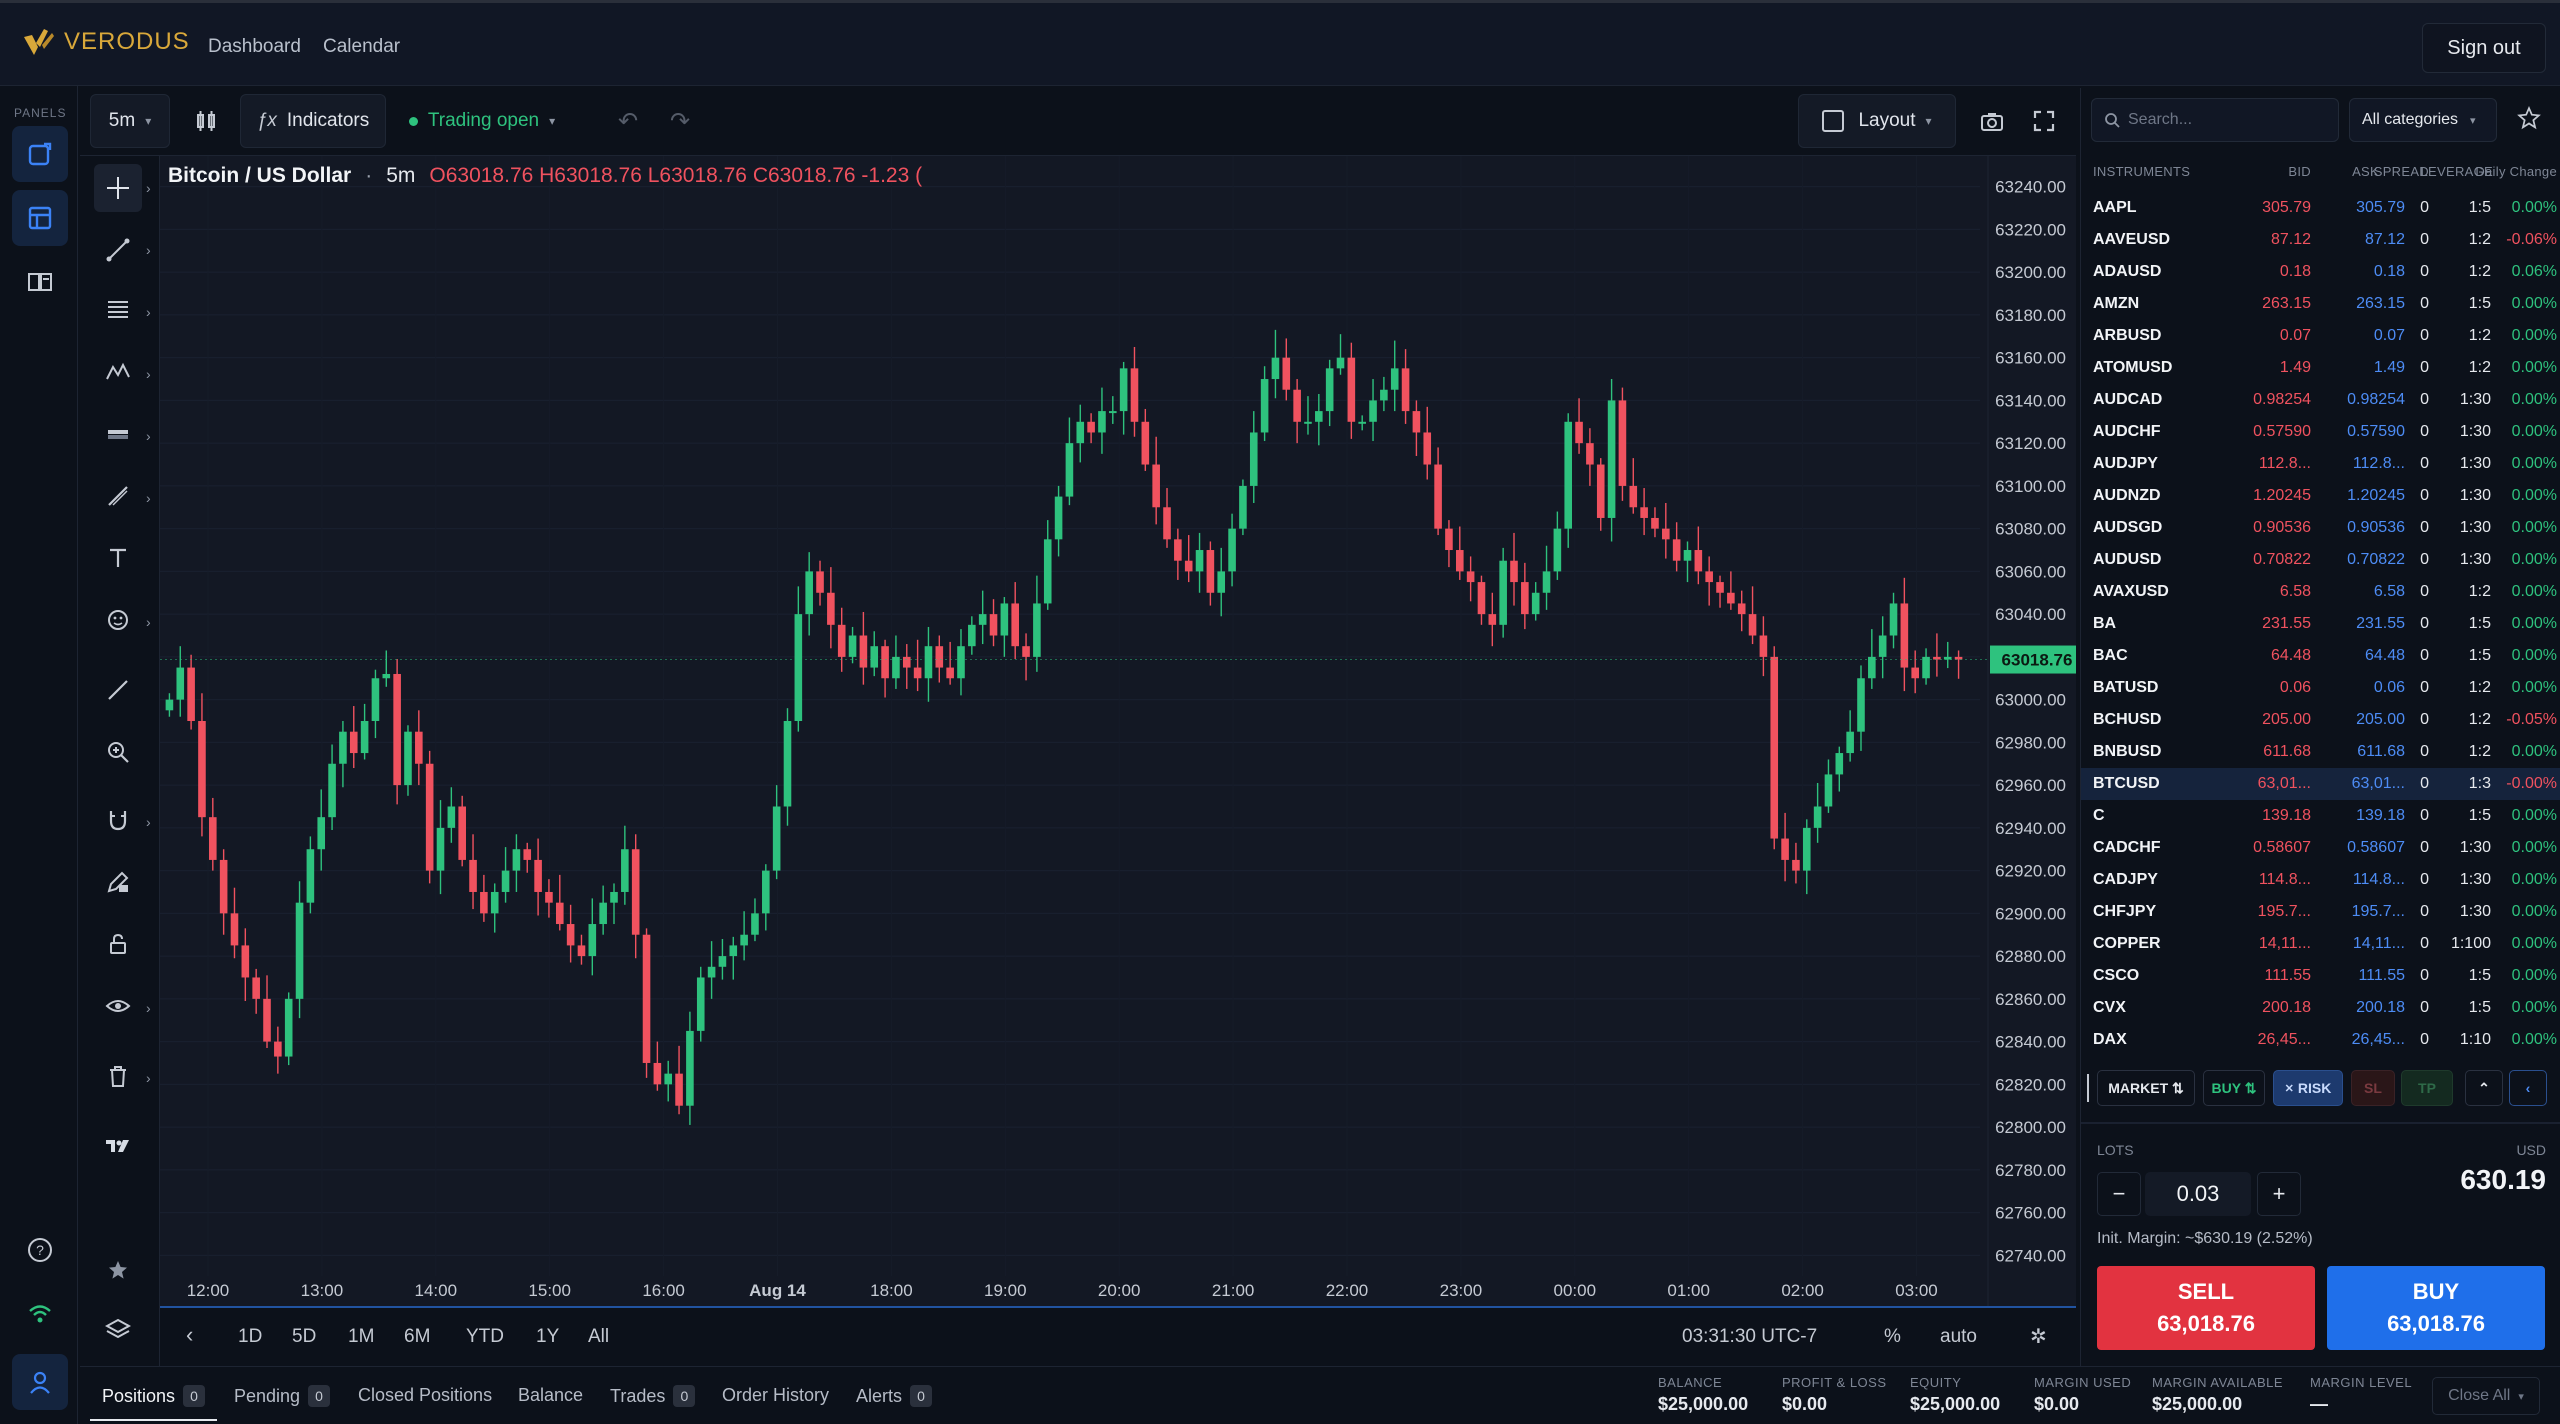 This screenshot has height=1424, width=2560. What do you see at coordinates (154, 1403) in the screenshot?
I see `tab-positions: Positions 0` at bounding box center [154, 1403].